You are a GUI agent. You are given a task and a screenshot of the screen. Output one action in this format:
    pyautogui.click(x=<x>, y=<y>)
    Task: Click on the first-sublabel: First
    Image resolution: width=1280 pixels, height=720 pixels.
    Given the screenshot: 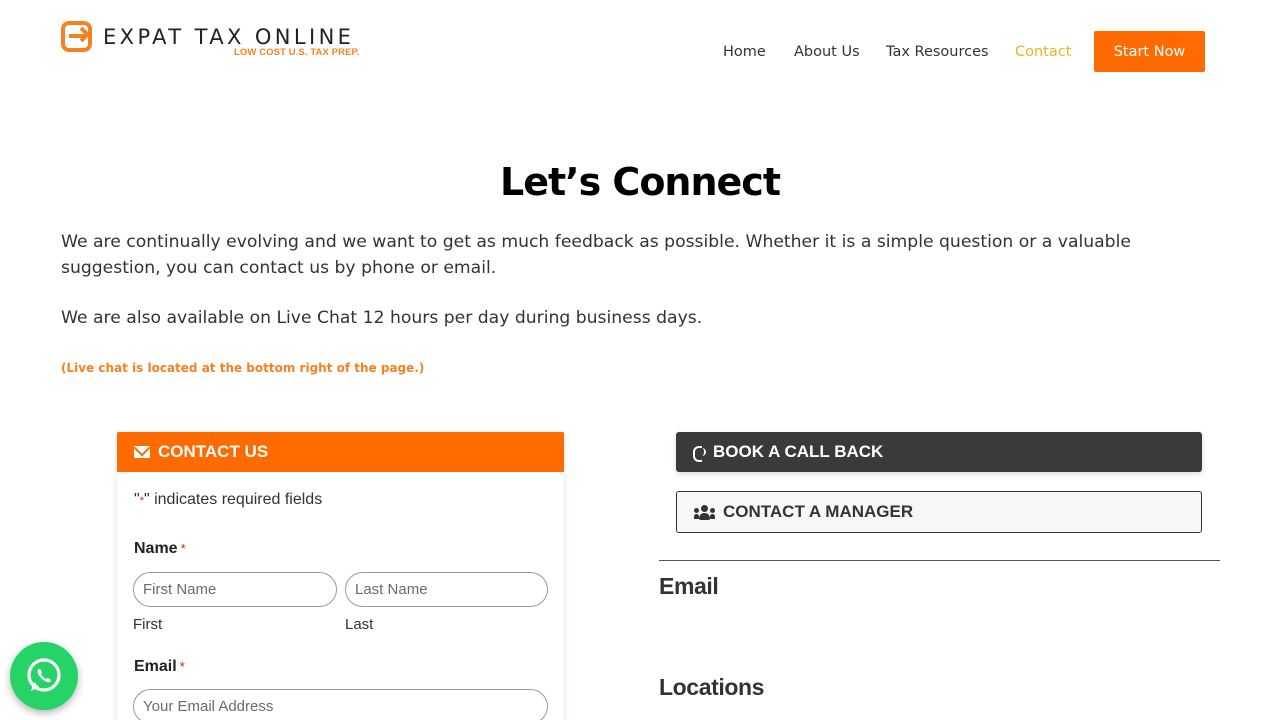 What is the action you would take?
    pyautogui.click(x=148, y=624)
    